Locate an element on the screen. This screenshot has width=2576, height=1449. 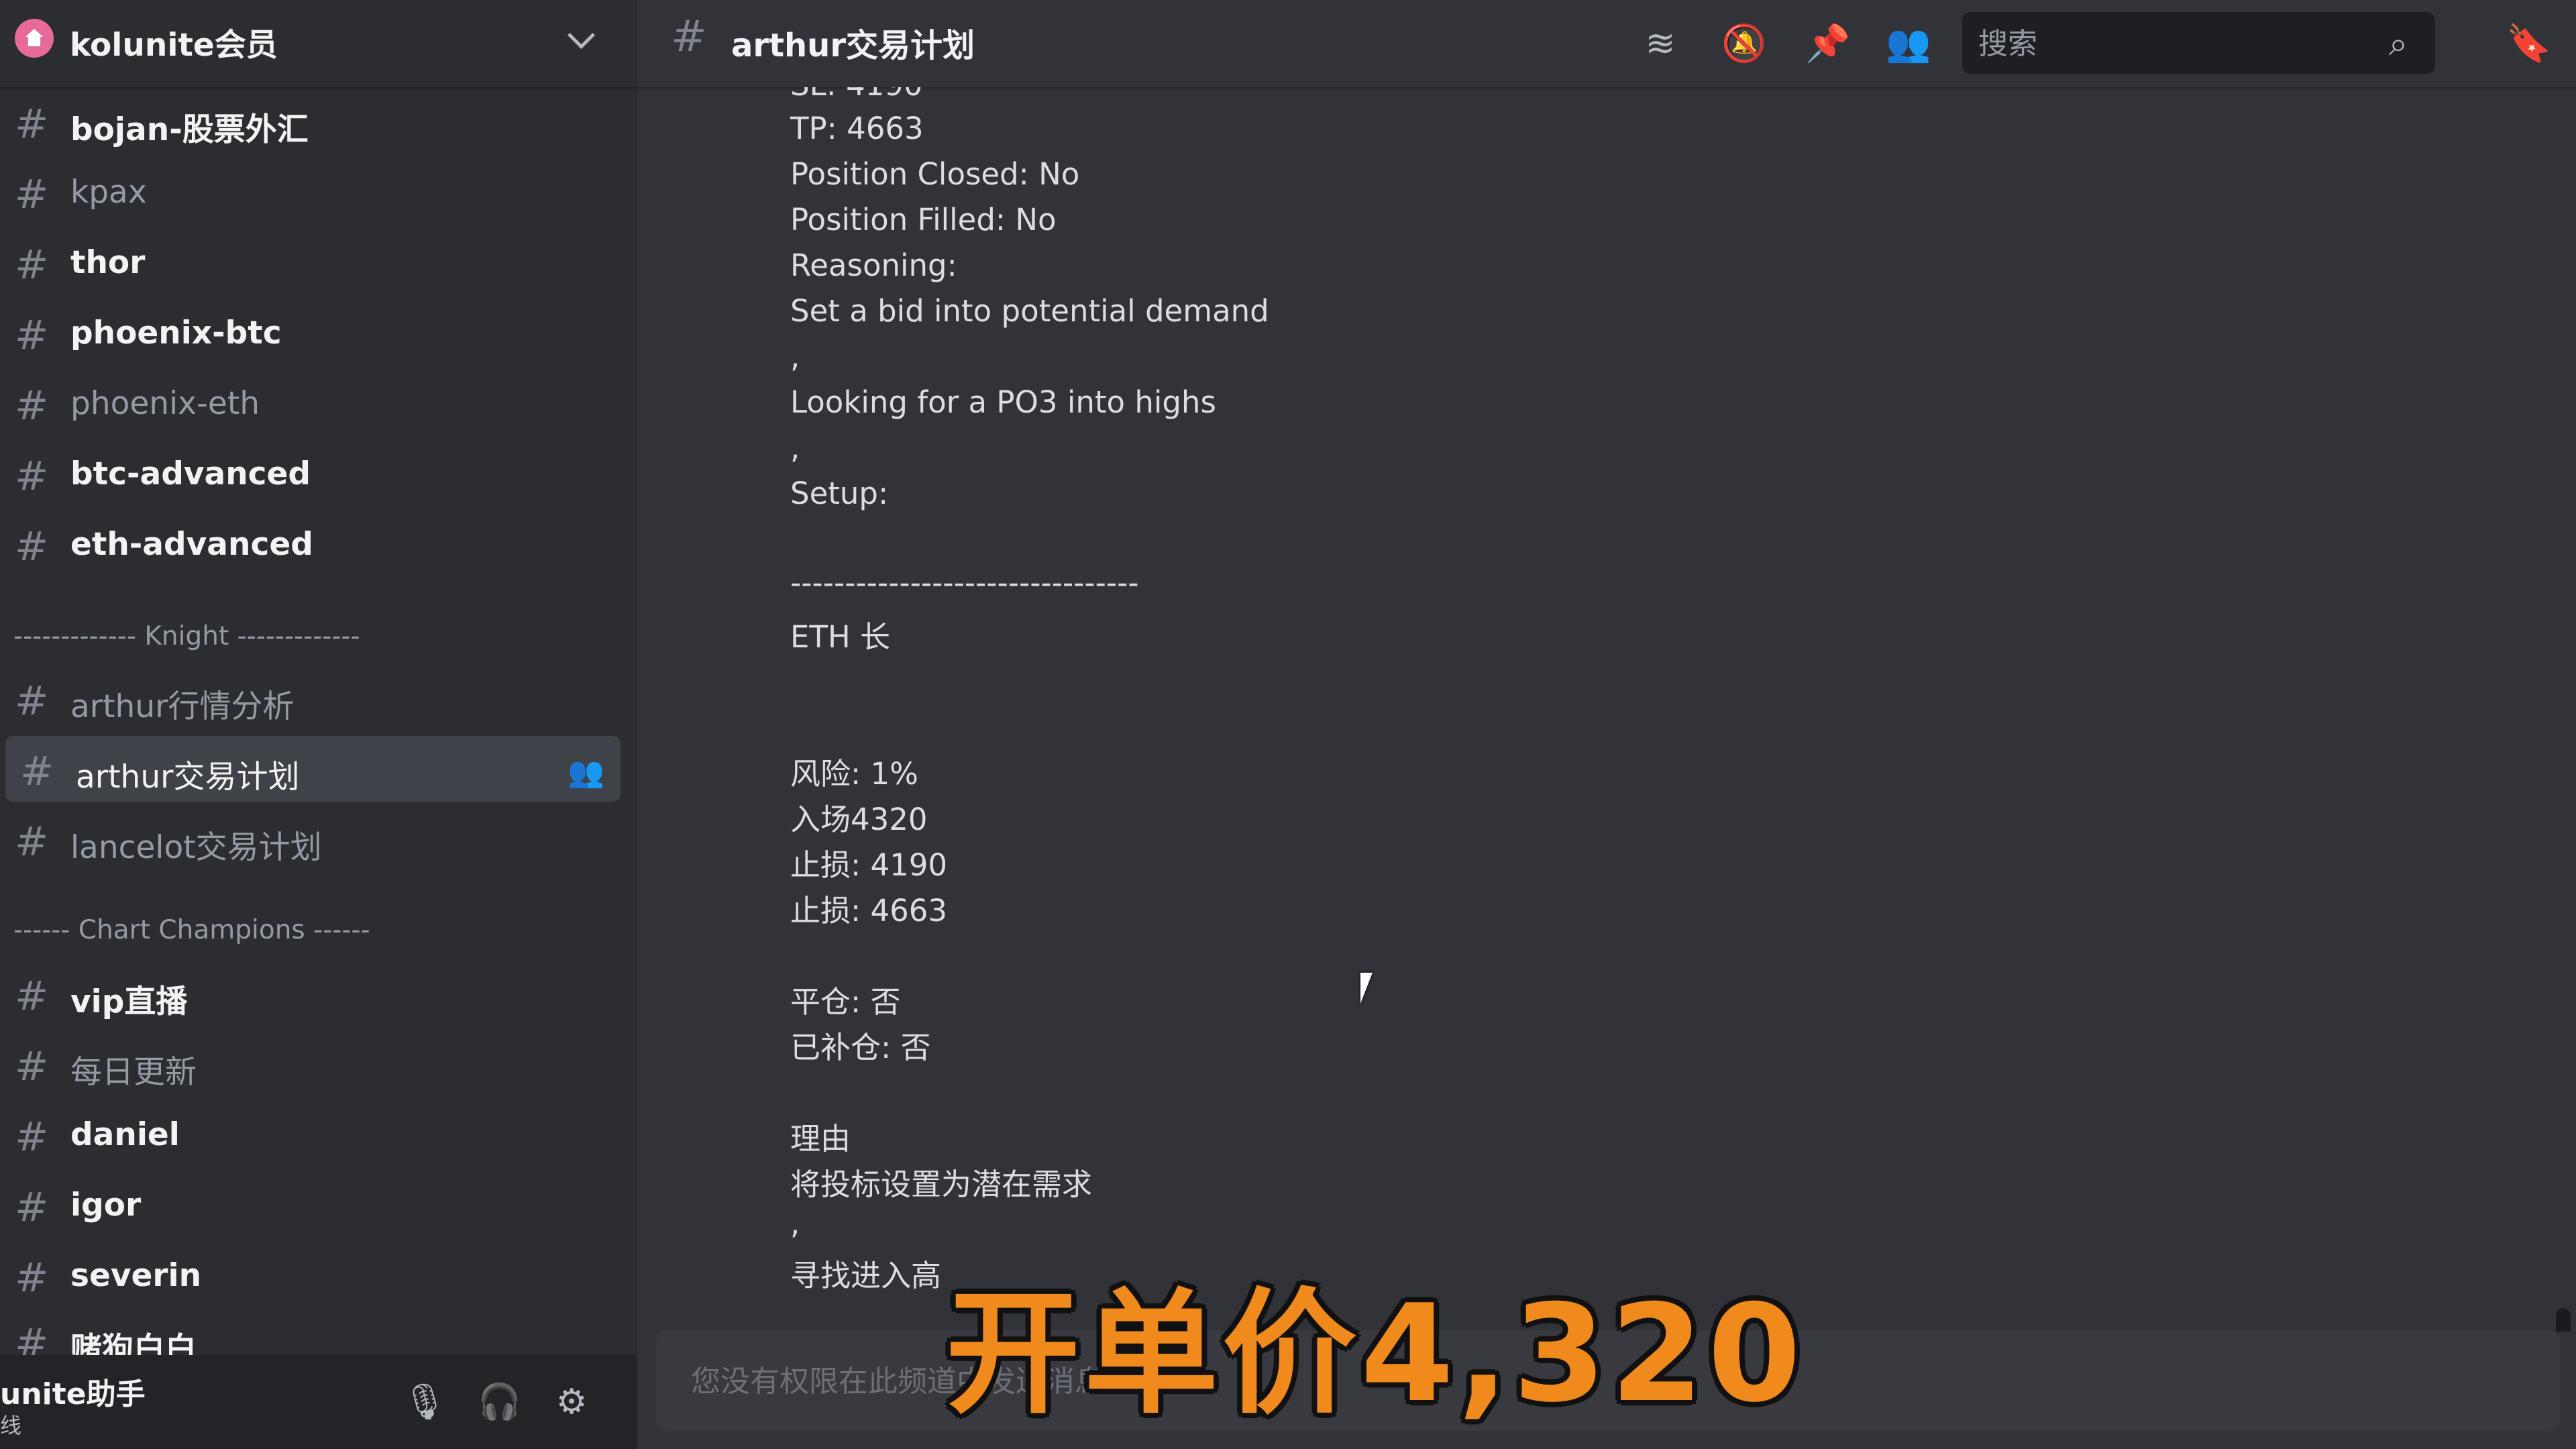
message-line: 平仓: 否 is located at coordinates (845, 1002).